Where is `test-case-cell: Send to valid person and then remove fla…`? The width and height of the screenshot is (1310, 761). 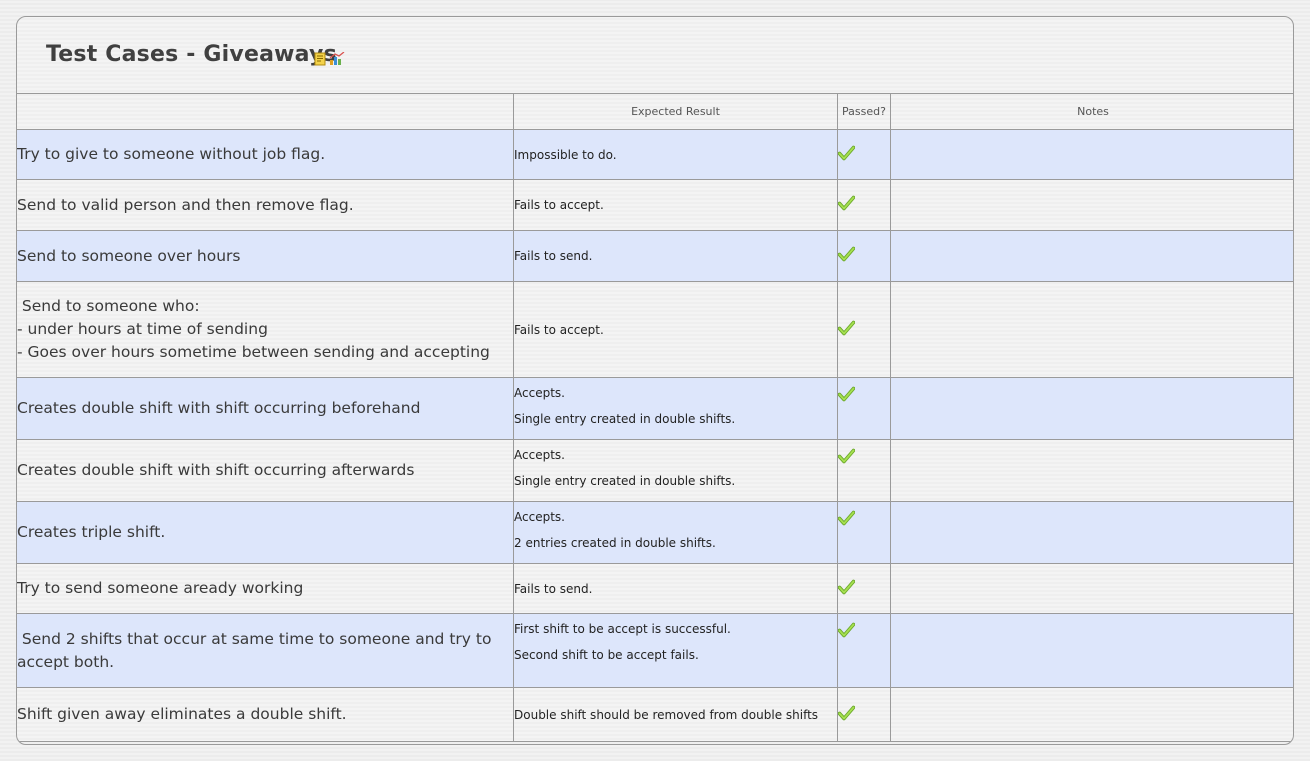
test-case-cell: Send to valid person and then remove fla… is located at coordinates (265, 205).